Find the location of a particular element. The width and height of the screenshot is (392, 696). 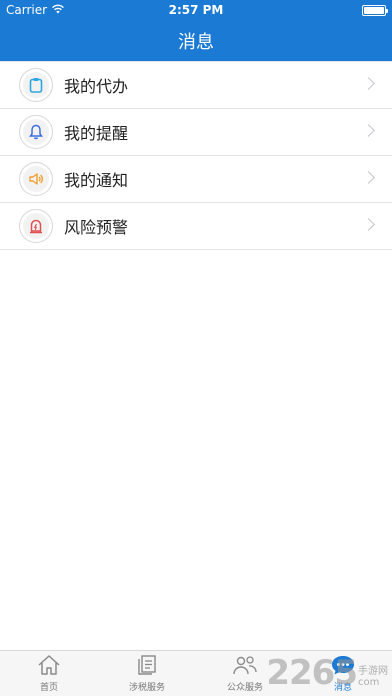

message-icon is located at coordinates (343, 665).